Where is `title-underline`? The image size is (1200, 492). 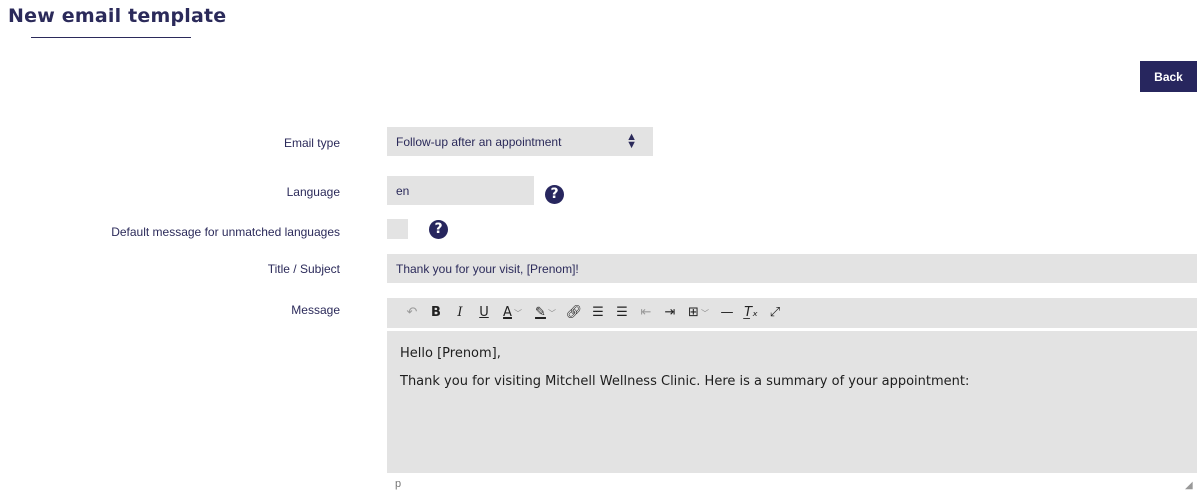
title-underline is located at coordinates (111, 37).